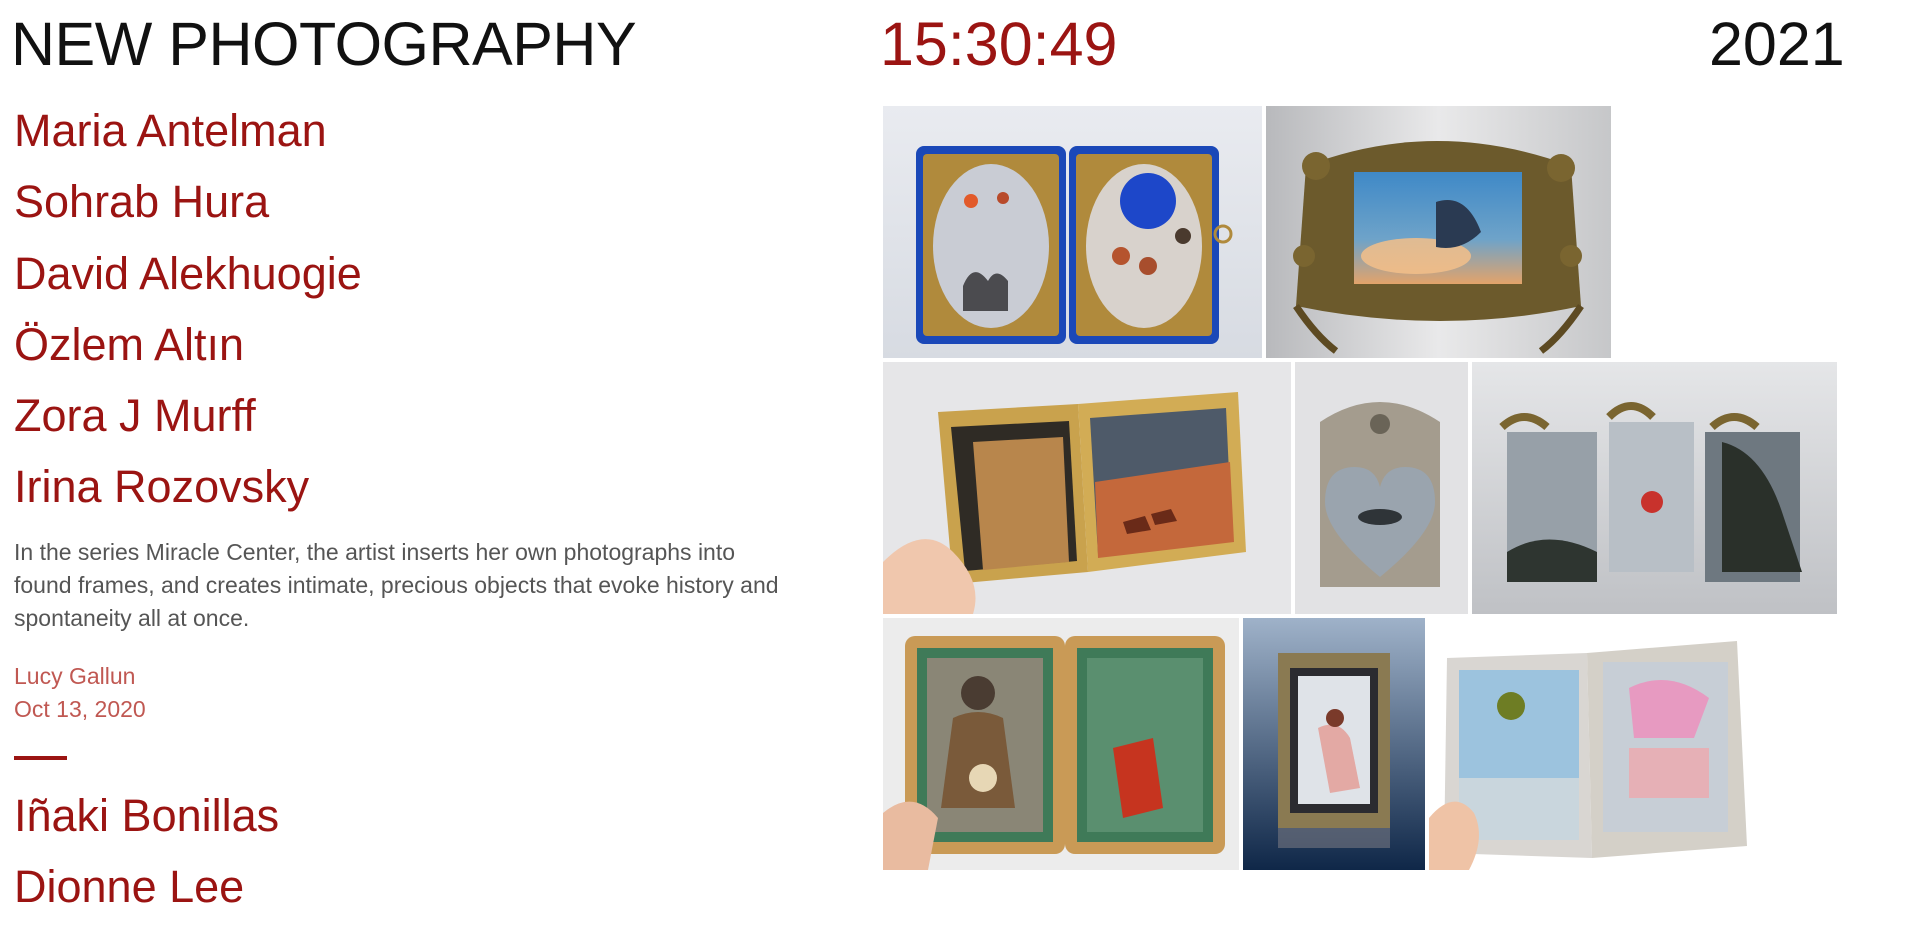 This screenshot has height=926, width=1920. I want to click on artist-link: Maria Antelman, so click(188, 130).